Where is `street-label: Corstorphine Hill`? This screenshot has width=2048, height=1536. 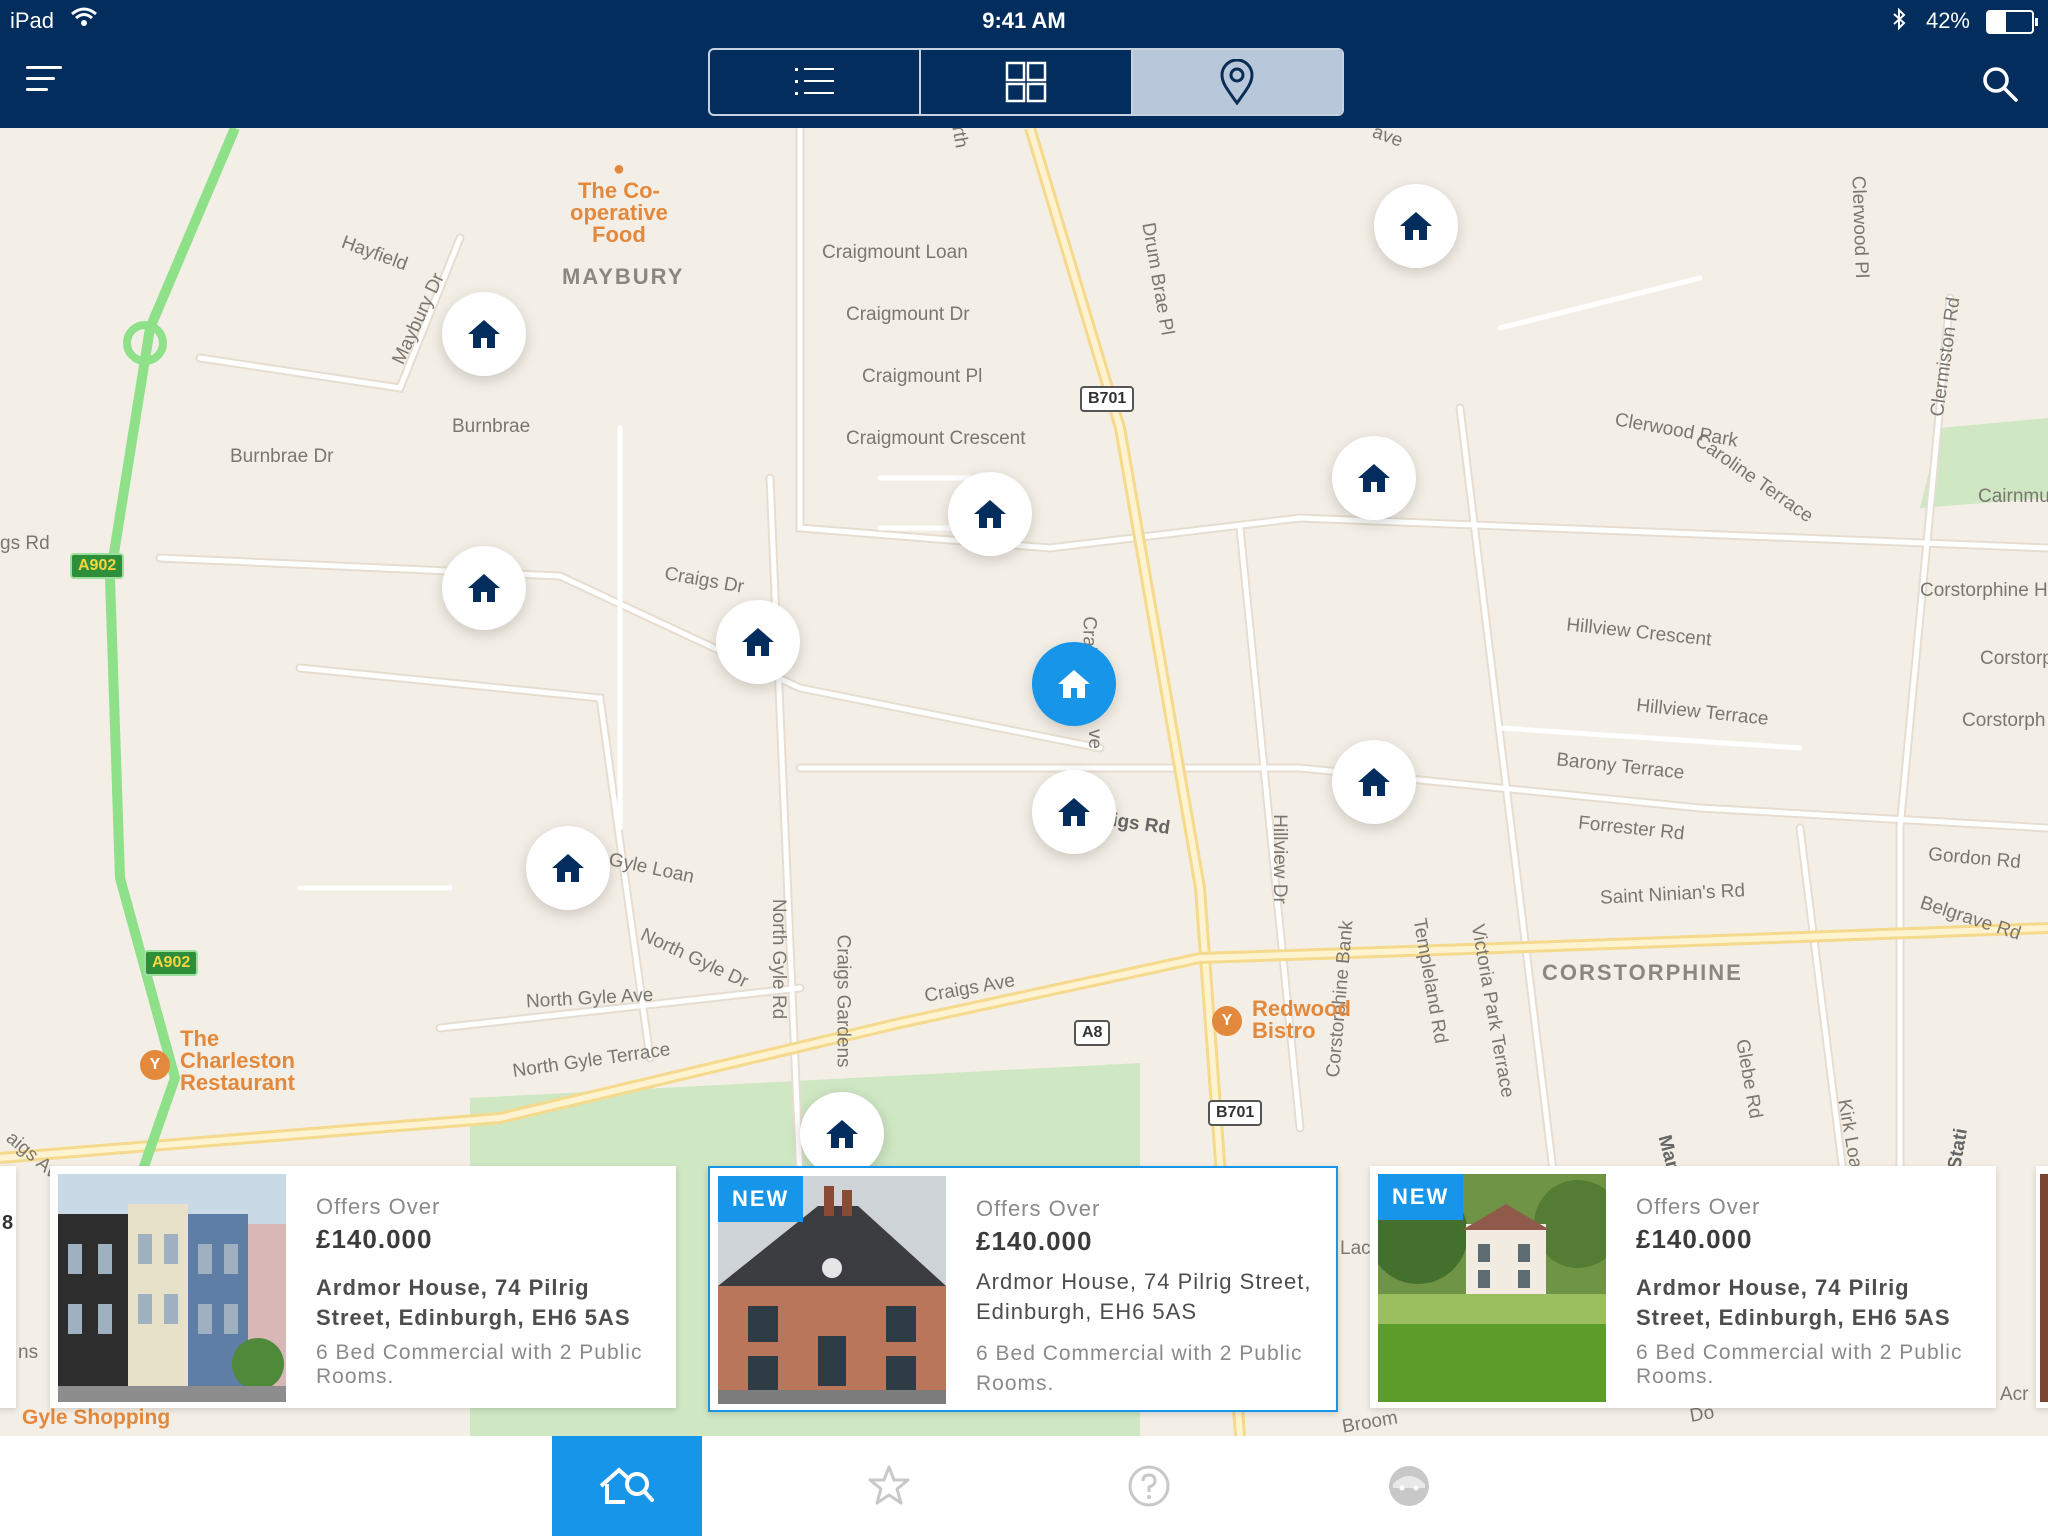 street-label: Corstorphine Hill is located at coordinates (1984, 590).